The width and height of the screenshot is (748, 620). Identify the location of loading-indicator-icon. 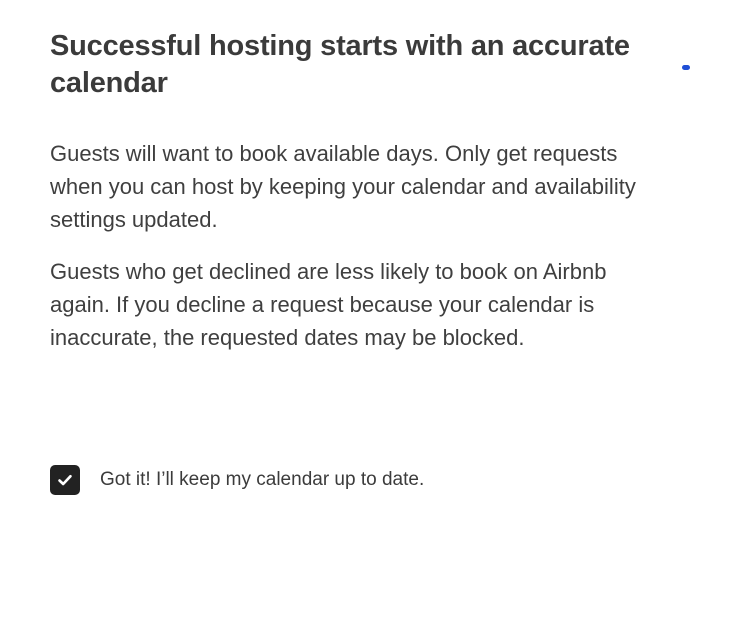
(686, 67).